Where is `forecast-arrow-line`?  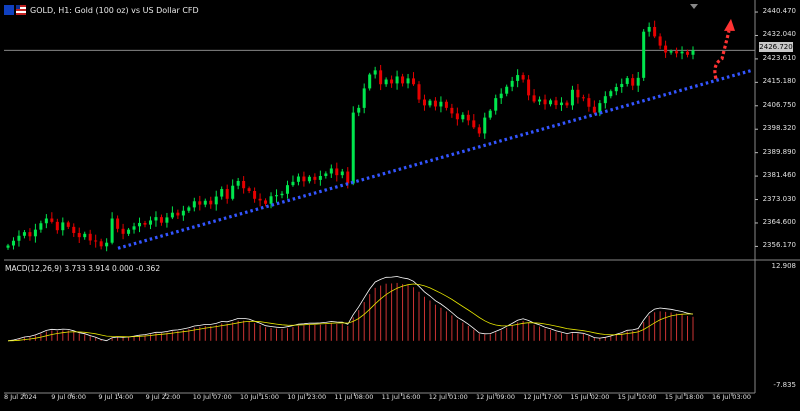
forecast-arrow-line is located at coordinates (722, 55).